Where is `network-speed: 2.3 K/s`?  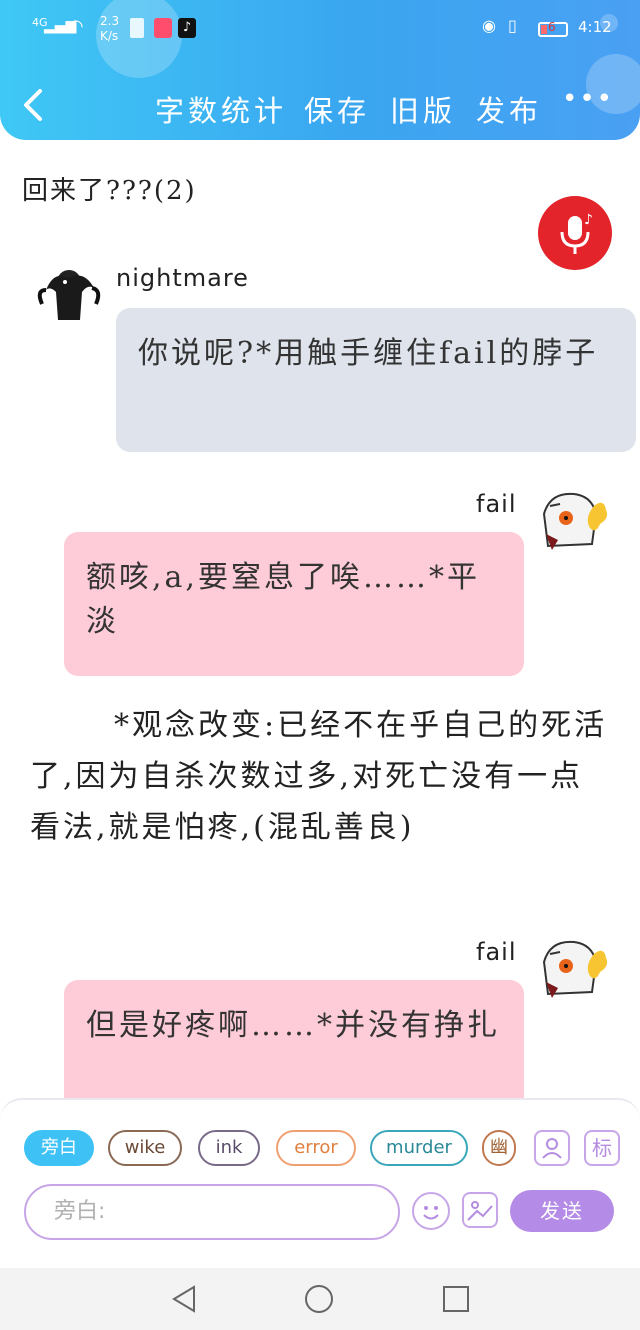 network-speed: 2.3 K/s is located at coordinates (115, 29).